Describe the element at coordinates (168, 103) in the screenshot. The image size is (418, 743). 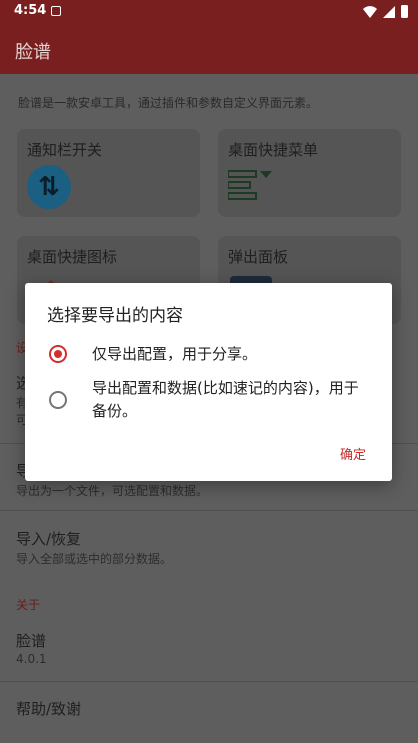
I see `app-description: 脸谱是一款安卓工具，通过插件和参数自定义界面元素。` at that location.